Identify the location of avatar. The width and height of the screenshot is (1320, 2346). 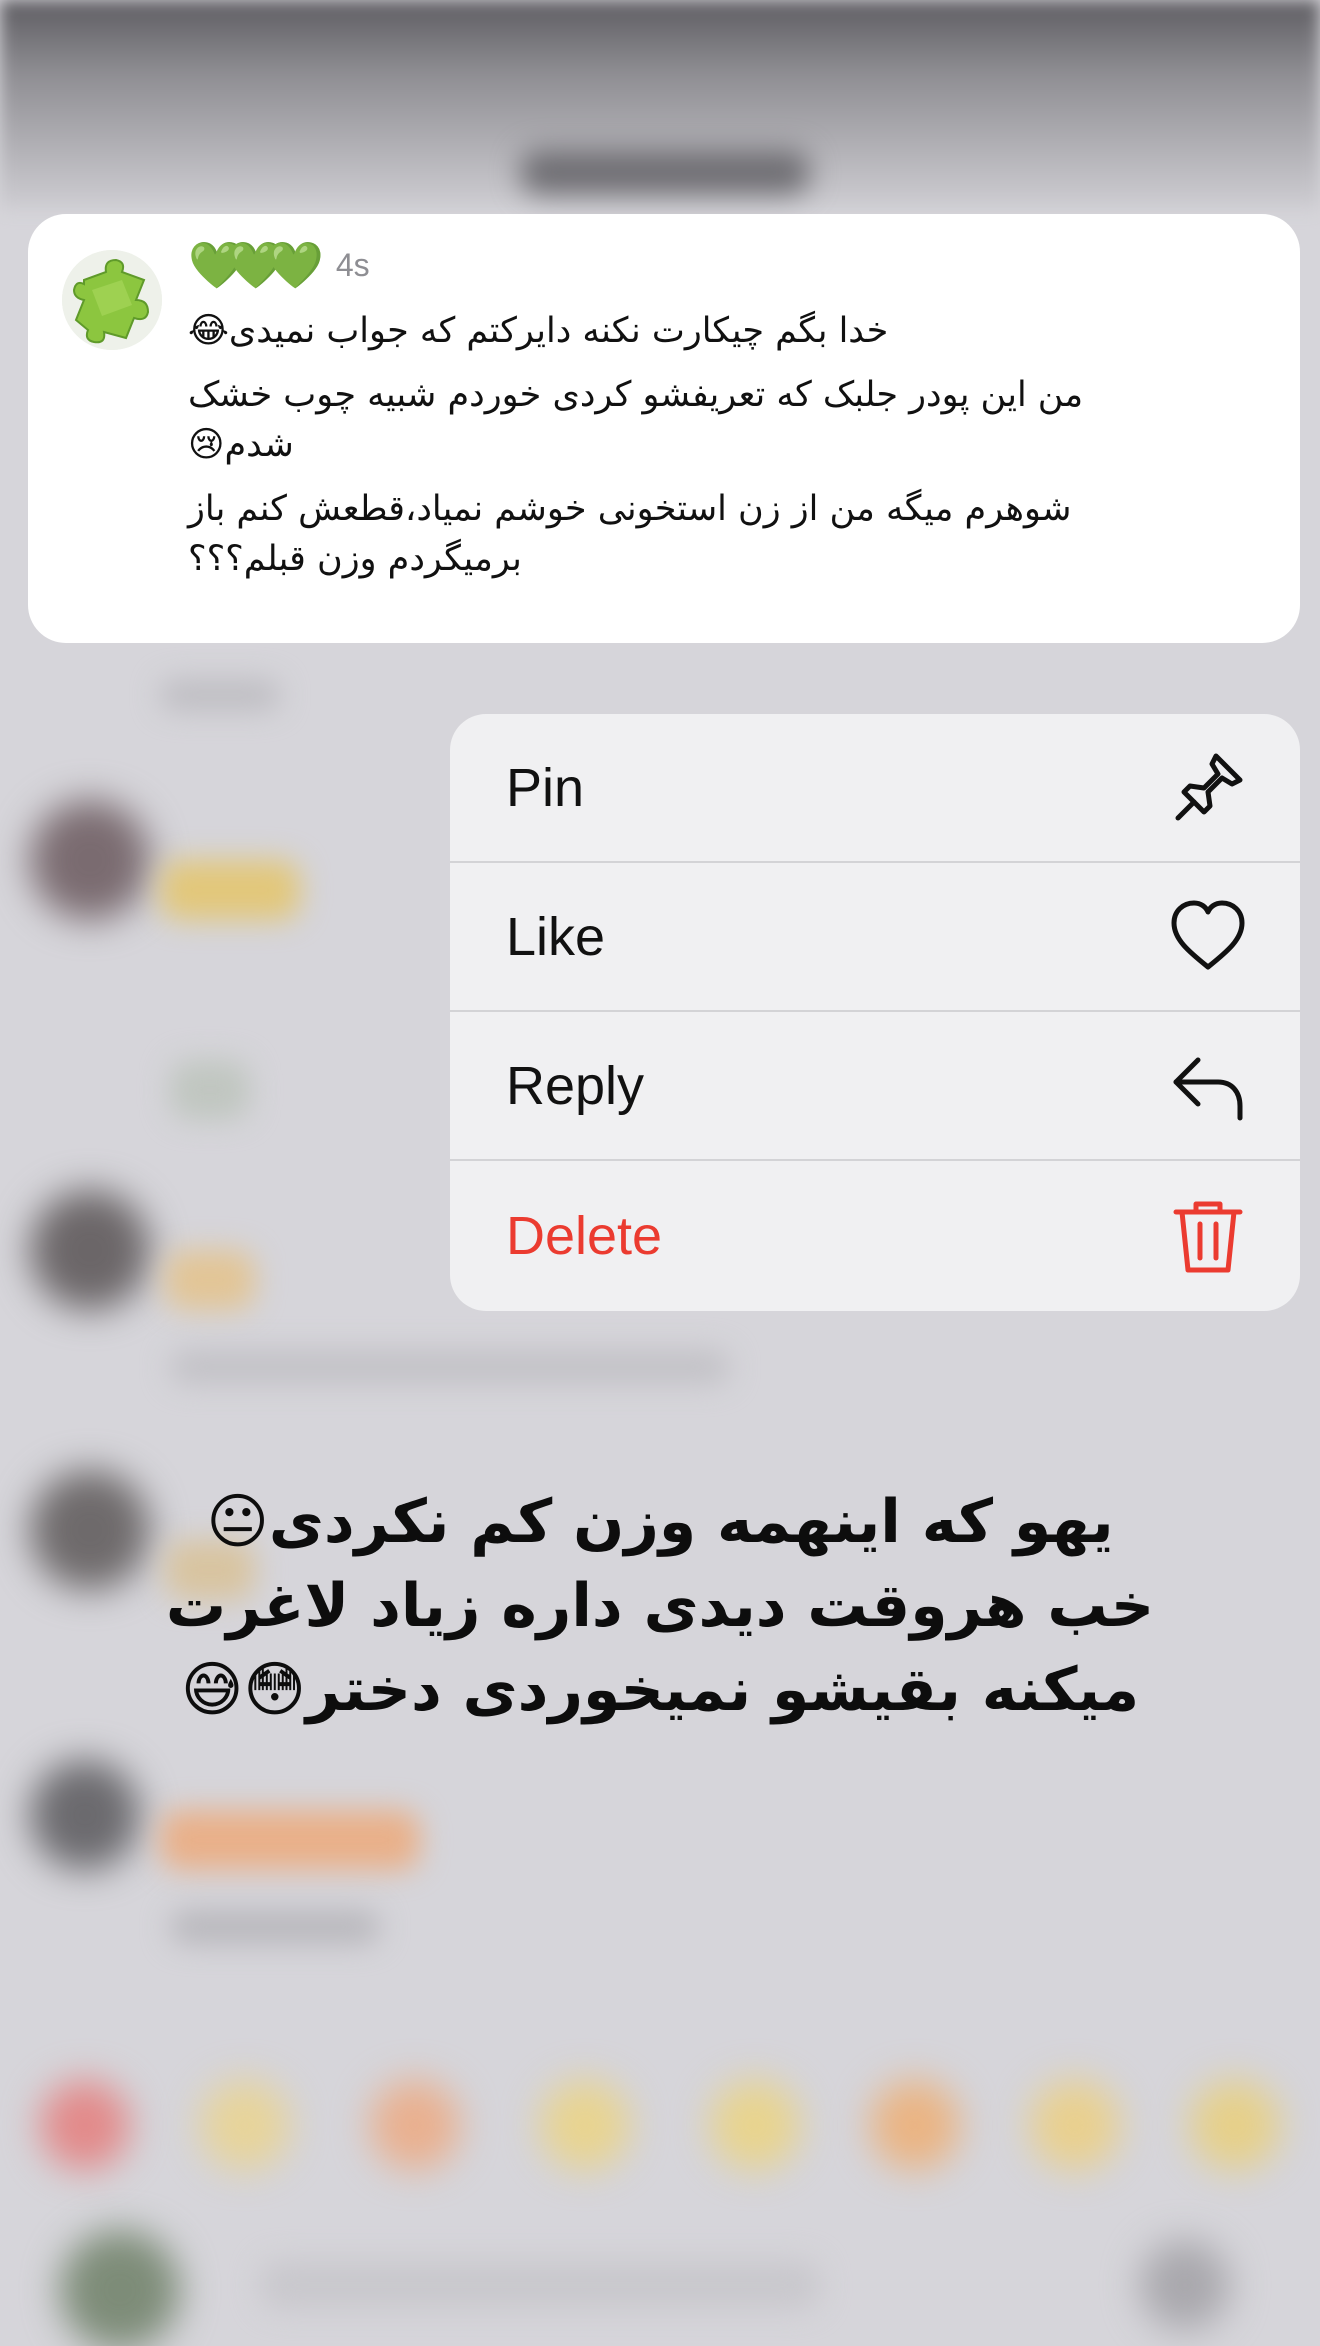
(112, 300).